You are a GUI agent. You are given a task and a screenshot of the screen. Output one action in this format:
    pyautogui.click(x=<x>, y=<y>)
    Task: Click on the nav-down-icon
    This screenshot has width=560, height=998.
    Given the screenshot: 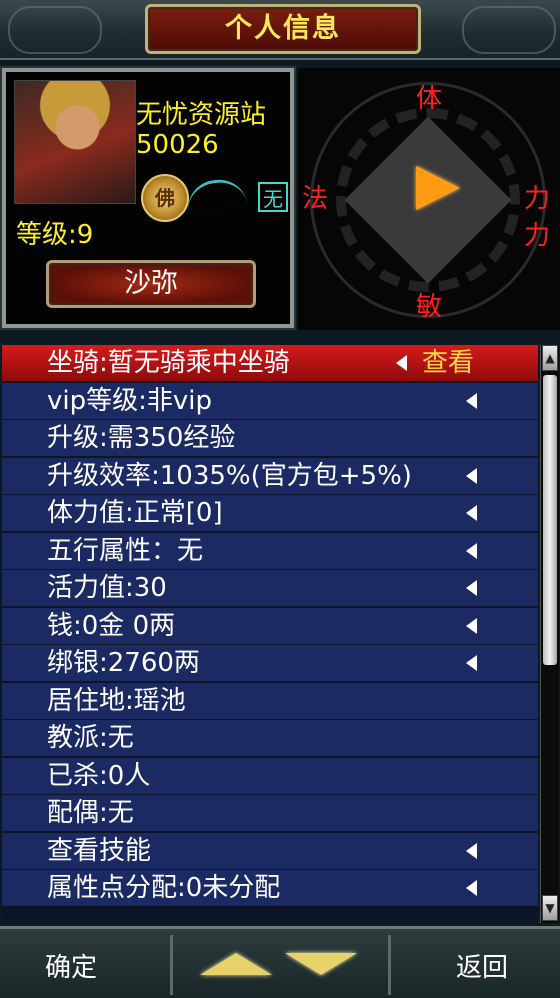 What is the action you would take?
    pyautogui.click(x=321, y=964)
    